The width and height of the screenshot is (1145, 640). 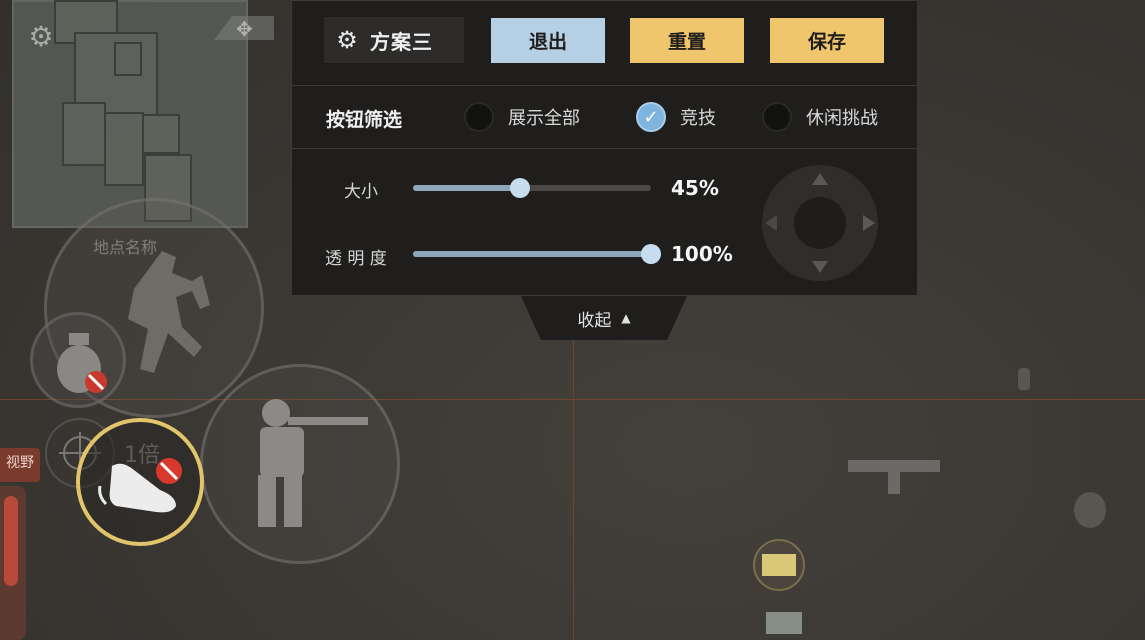 What do you see at coordinates (520, 188) in the screenshot?
I see `size-slider-handle` at bounding box center [520, 188].